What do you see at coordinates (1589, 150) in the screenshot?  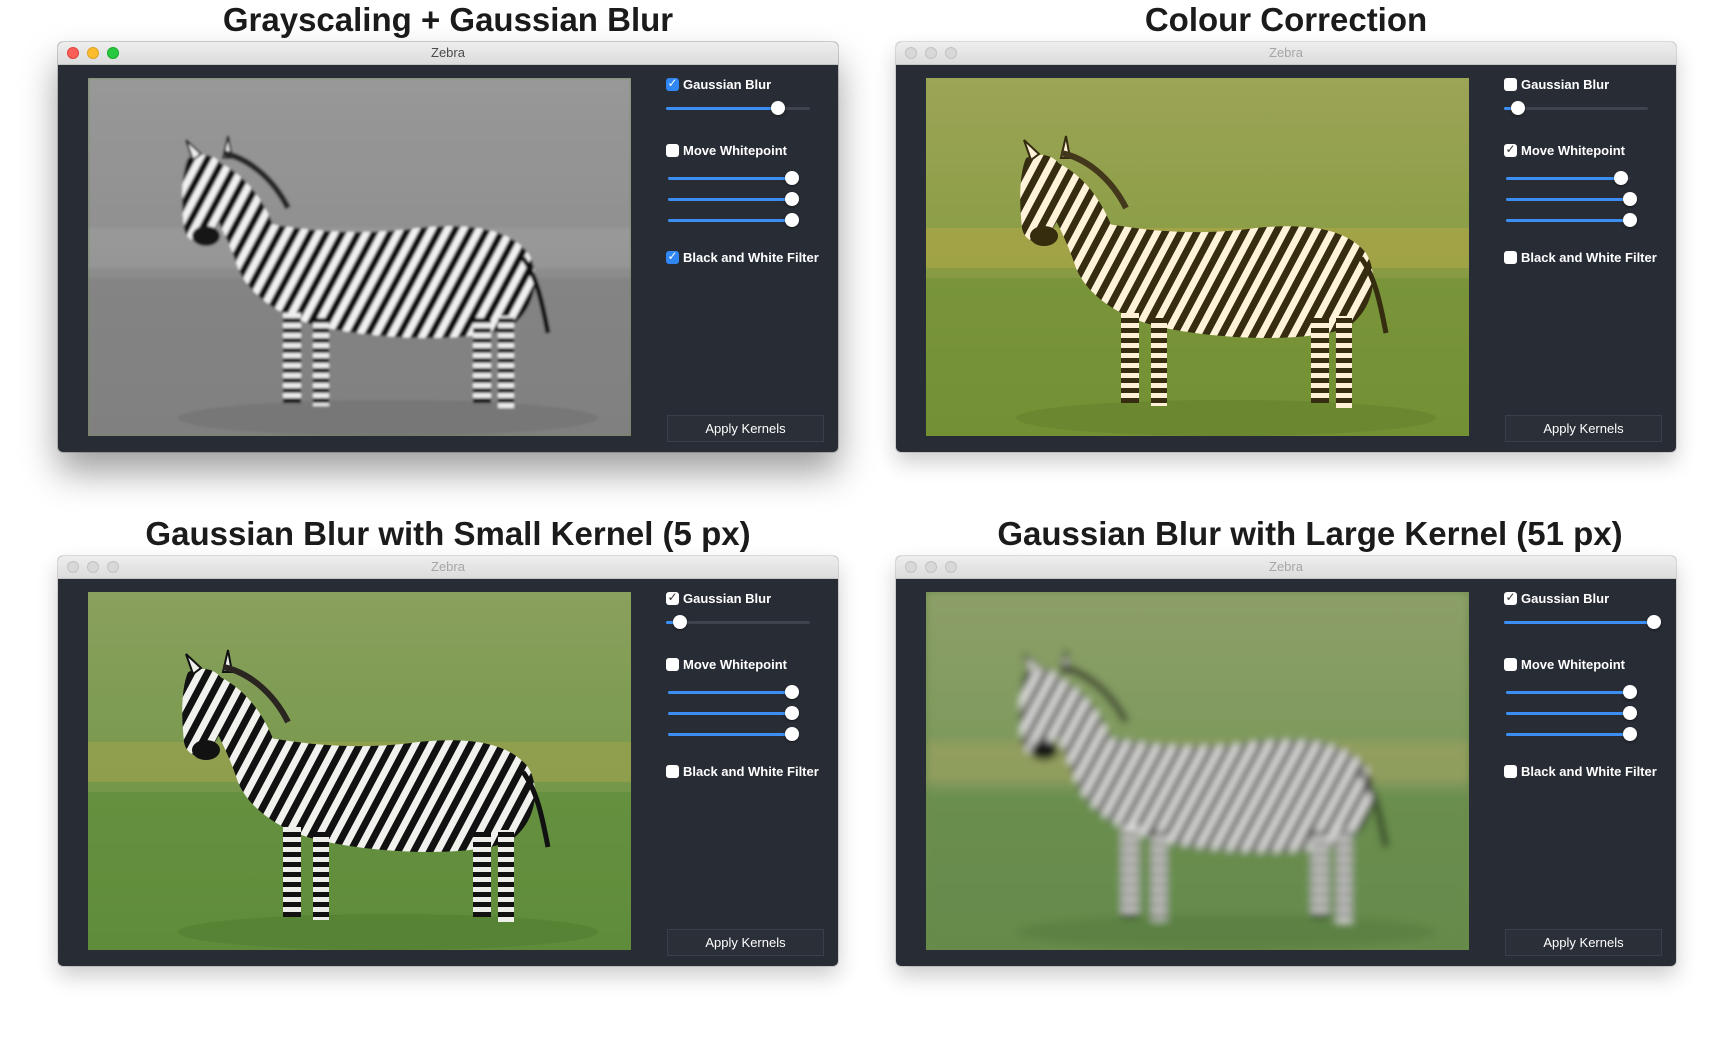 I see `move-whitepoint-checkbox: ✓ Move Whitepoint` at bounding box center [1589, 150].